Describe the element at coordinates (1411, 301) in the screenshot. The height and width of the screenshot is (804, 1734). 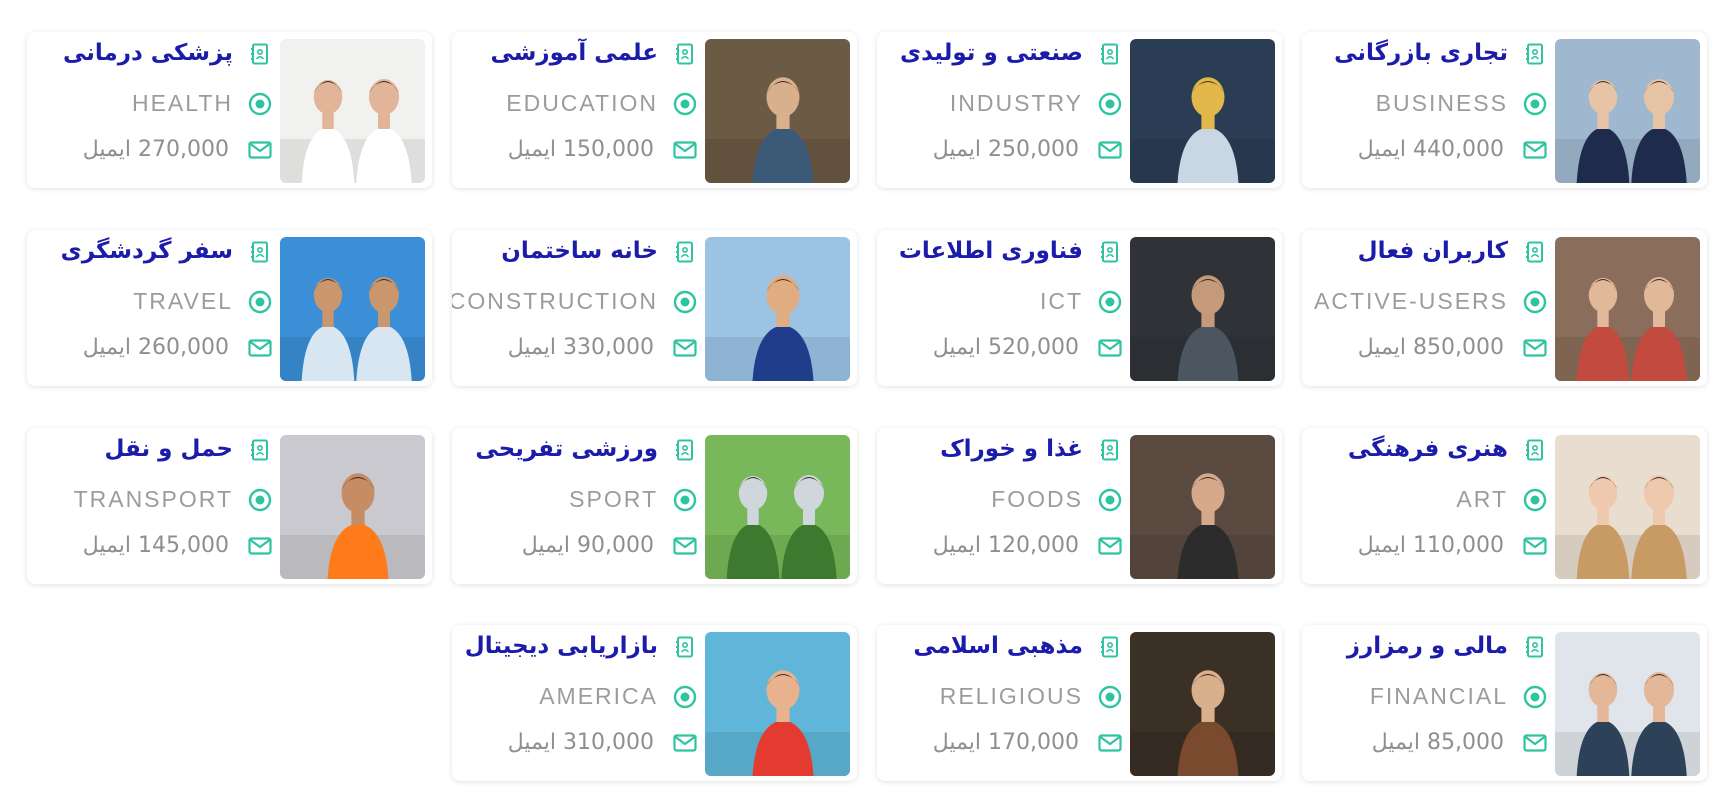
I see `category-code: ACTIVE-USERS` at that location.